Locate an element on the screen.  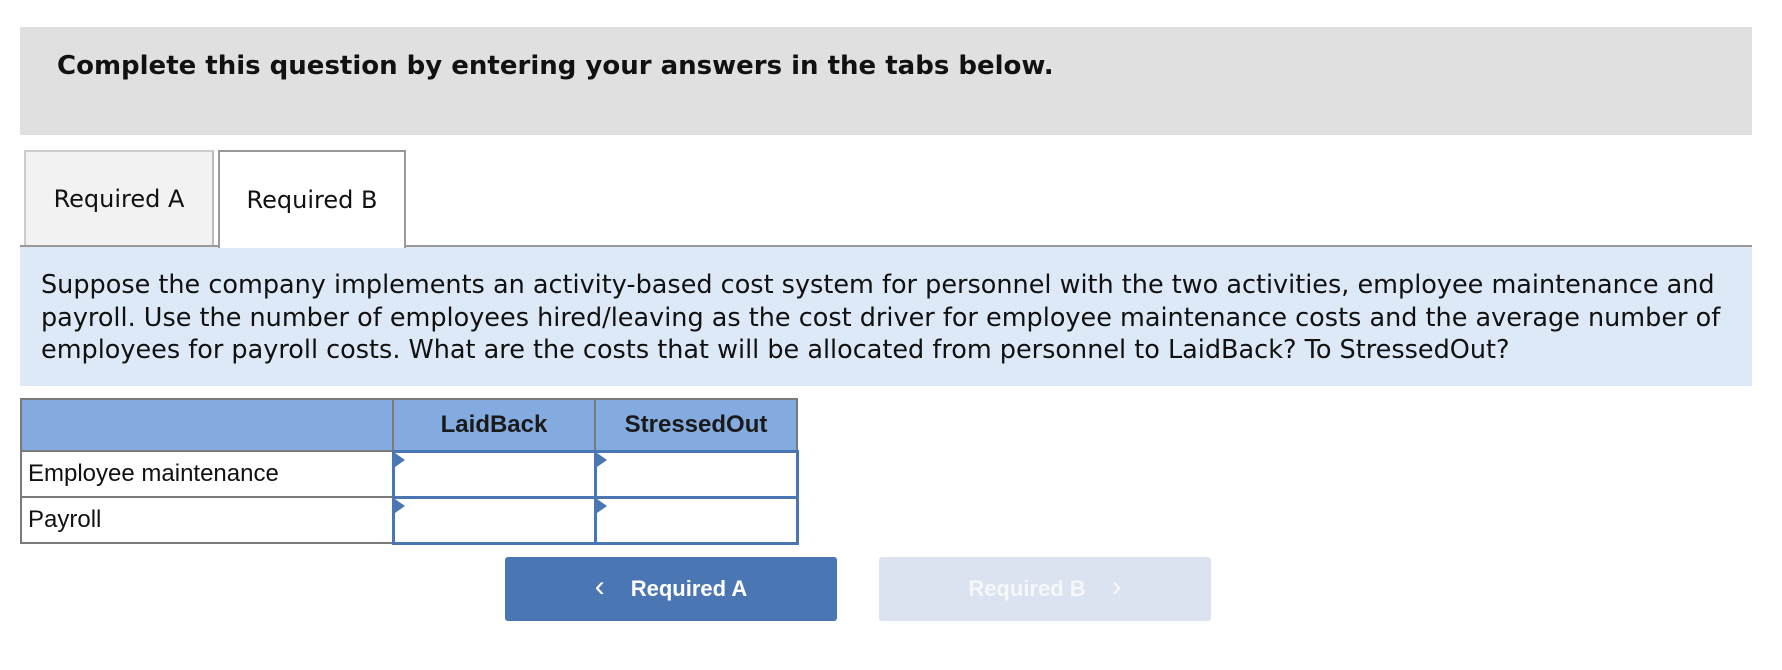
row-label-payroll: Payroll is located at coordinates (207, 520).